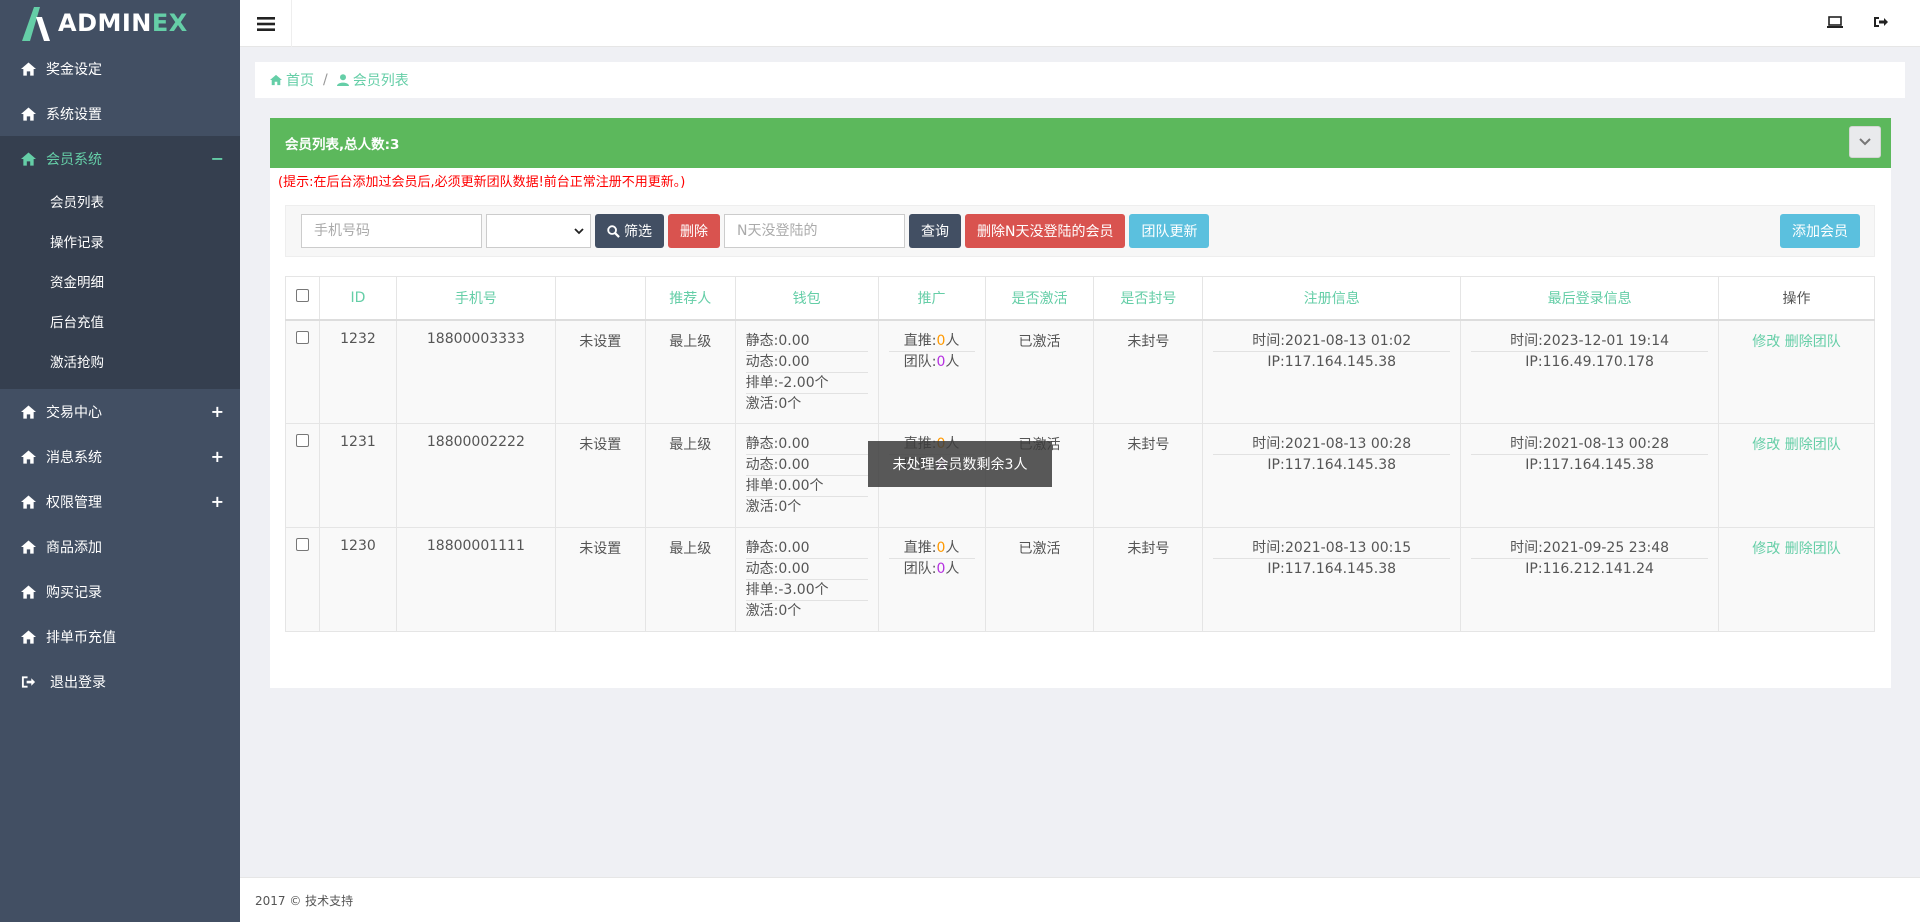  Describe the element at coordinates (931, 298) in the screenshot. I see `column-header: 推广` at that location.